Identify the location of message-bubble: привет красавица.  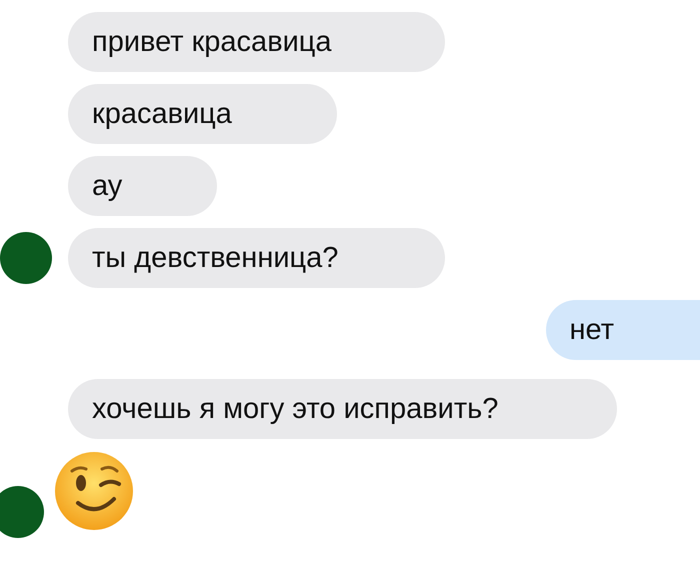
(256, 42).